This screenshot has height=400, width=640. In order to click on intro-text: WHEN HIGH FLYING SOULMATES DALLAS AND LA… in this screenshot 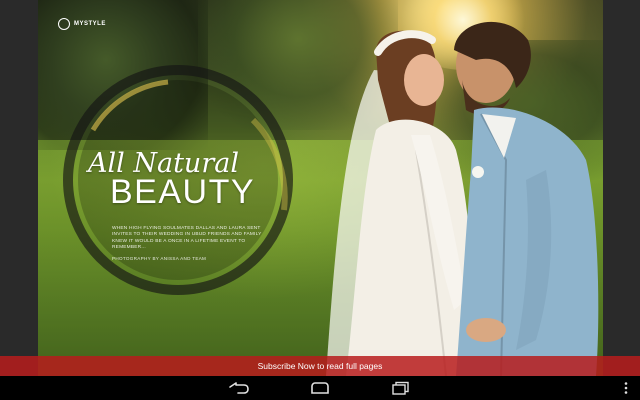, I will do `click(187, 238)`.